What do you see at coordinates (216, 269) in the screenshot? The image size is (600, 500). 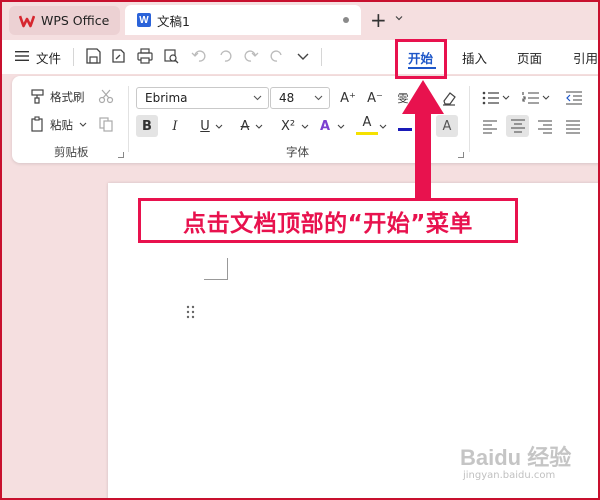 I see `page-margin-corner` at bounding box center [216, 269].